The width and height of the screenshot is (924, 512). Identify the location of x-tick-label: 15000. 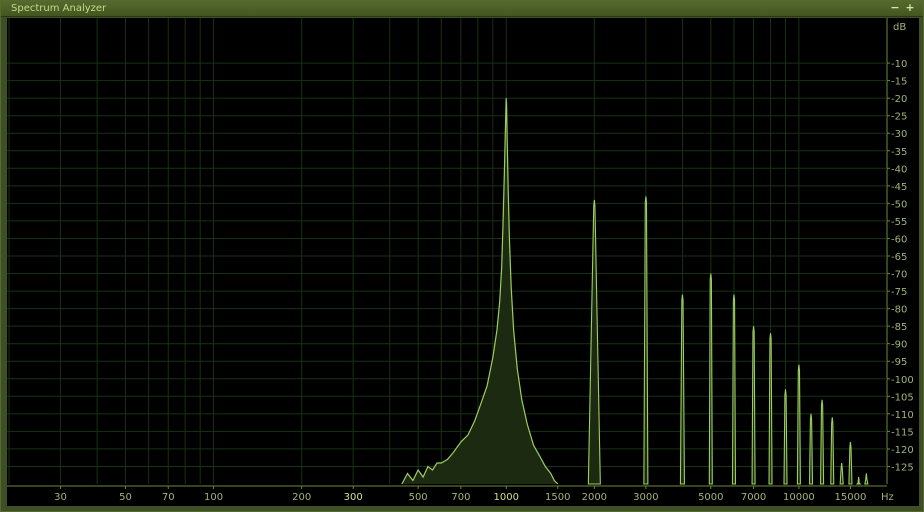
(851, 497).